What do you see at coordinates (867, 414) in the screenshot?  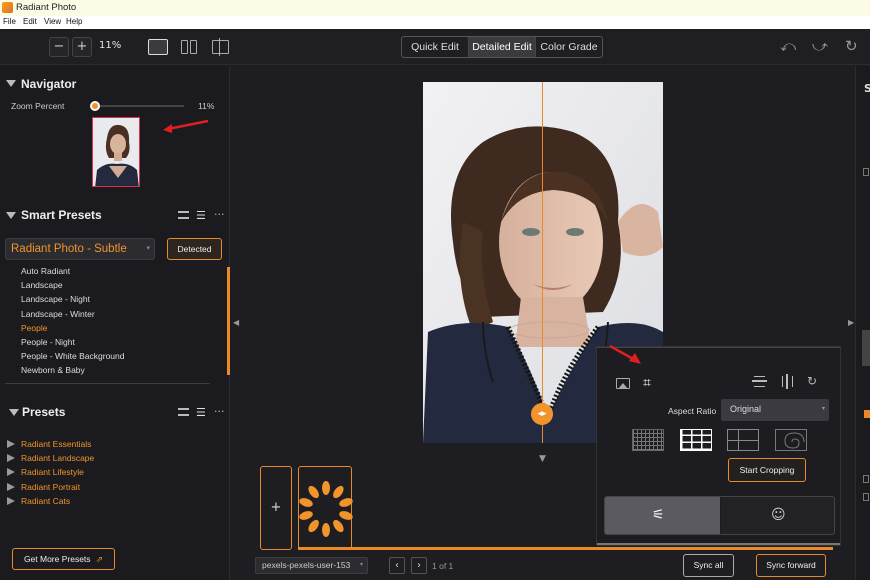 I see `right-panel-accent-checkbox` at bounding box center [867, 414].